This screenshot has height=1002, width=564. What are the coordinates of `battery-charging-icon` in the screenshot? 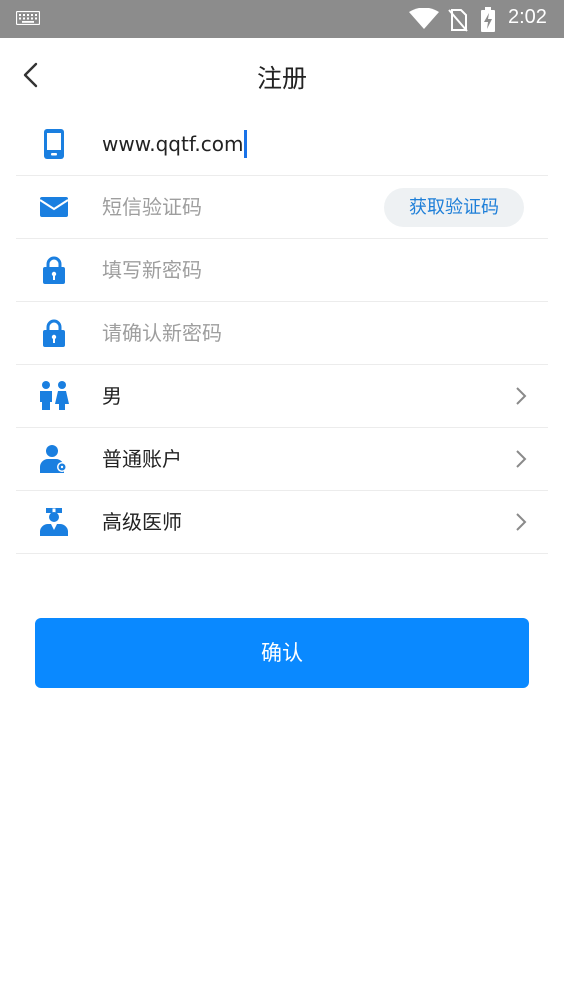 It's located at (488, 19).